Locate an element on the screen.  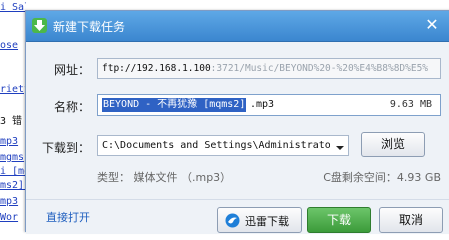
free-space-info: C盘剩余空间：4.93 GB is located at coordinates (382, 177).